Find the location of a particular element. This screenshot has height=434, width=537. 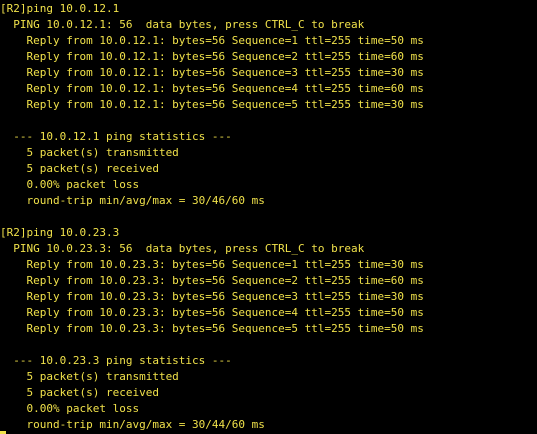

terminal-line: round-trip min/avg/max = 30/44/60 ms is located at coordinates (132, 424).